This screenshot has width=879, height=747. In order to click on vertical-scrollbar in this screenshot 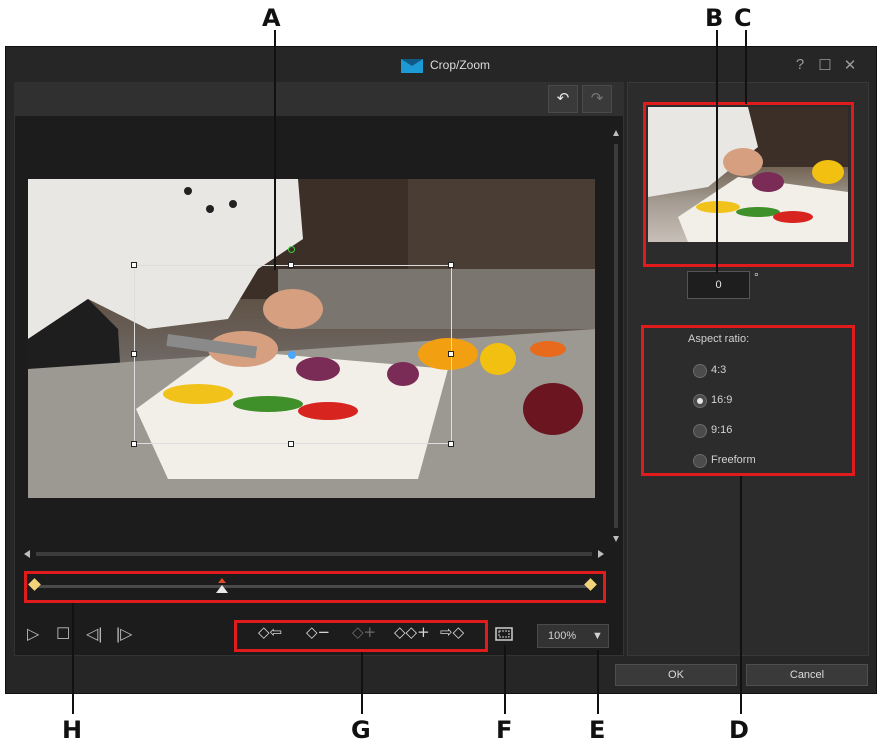, I will do `click(616, 336)`.